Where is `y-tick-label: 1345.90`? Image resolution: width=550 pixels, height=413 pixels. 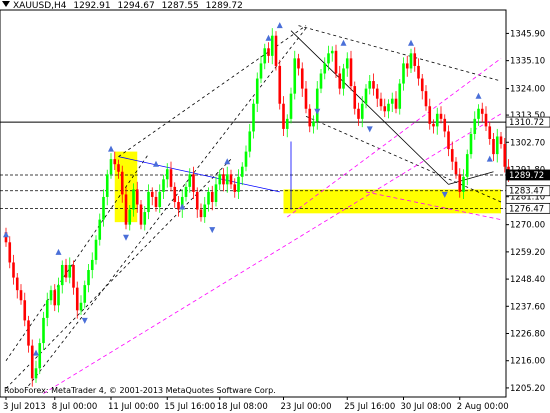
y-tick-label: 1345.90 is located at coordinates (527, 34).